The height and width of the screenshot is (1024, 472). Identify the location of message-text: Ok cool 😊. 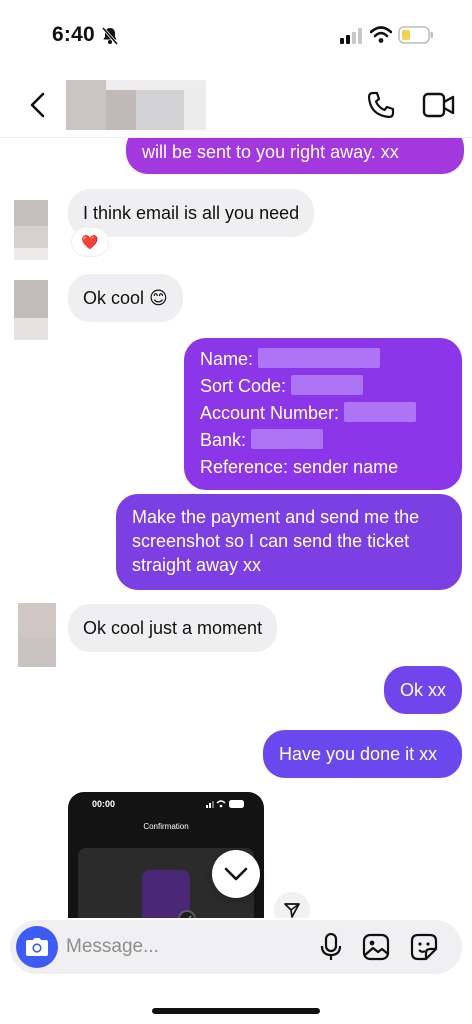
(125, 298).